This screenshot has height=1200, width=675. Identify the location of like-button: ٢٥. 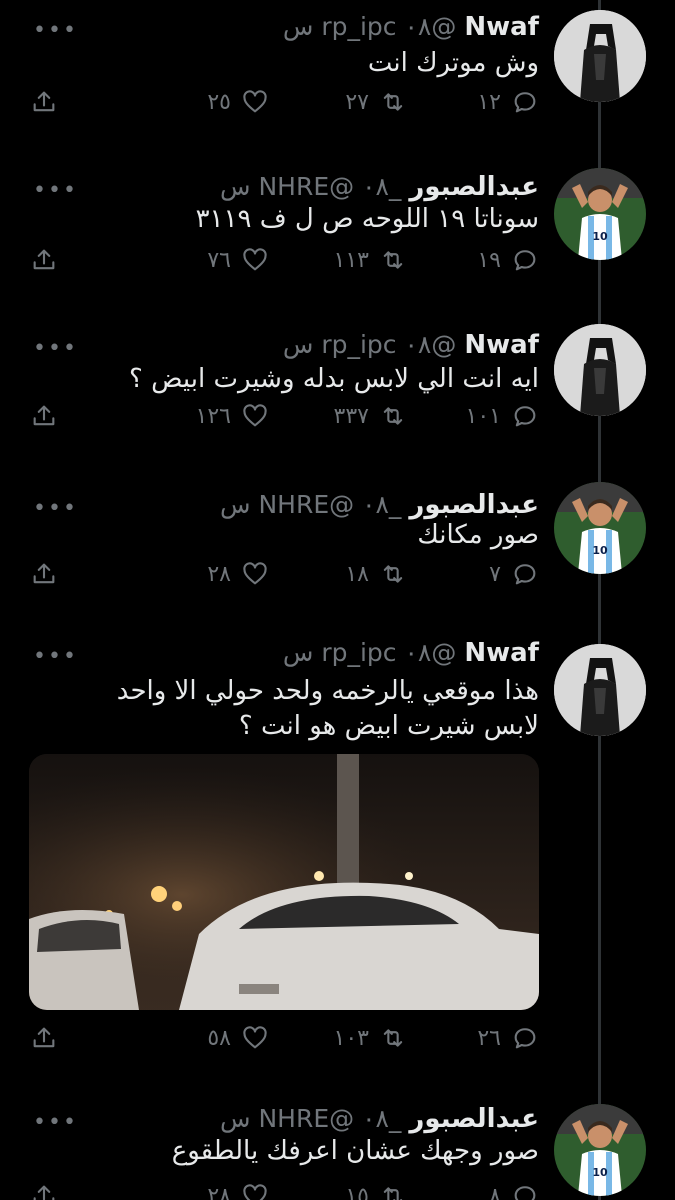
(238, 102).